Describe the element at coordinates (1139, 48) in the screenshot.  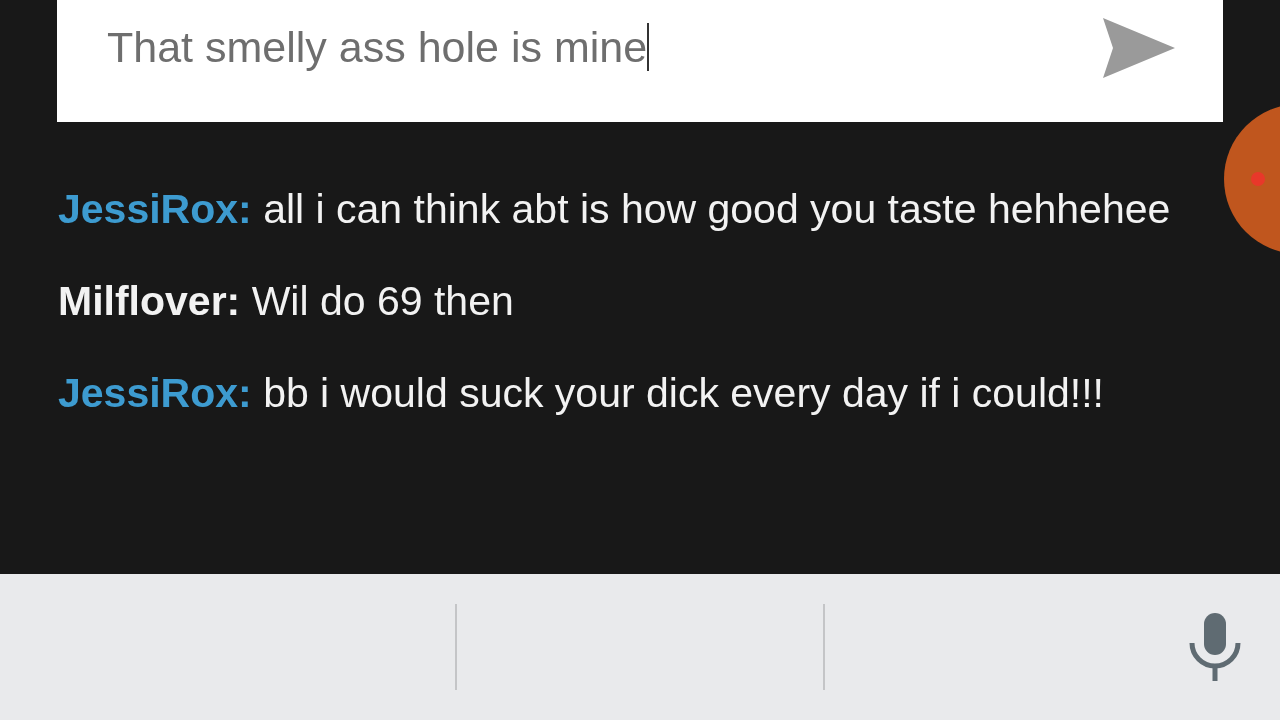
I see `send-icon` at that location.